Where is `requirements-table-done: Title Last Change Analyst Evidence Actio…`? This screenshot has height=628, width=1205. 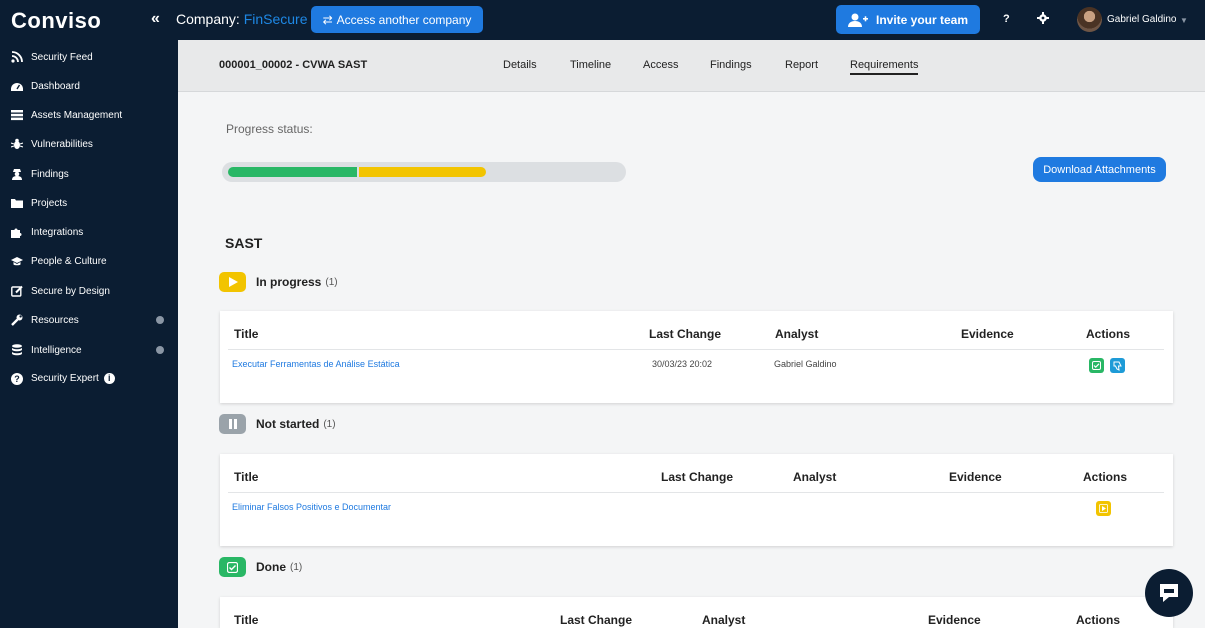
requirements-table-done: Title Last Change Analyst Evidence Actio… is located at coordinates (696, 612).